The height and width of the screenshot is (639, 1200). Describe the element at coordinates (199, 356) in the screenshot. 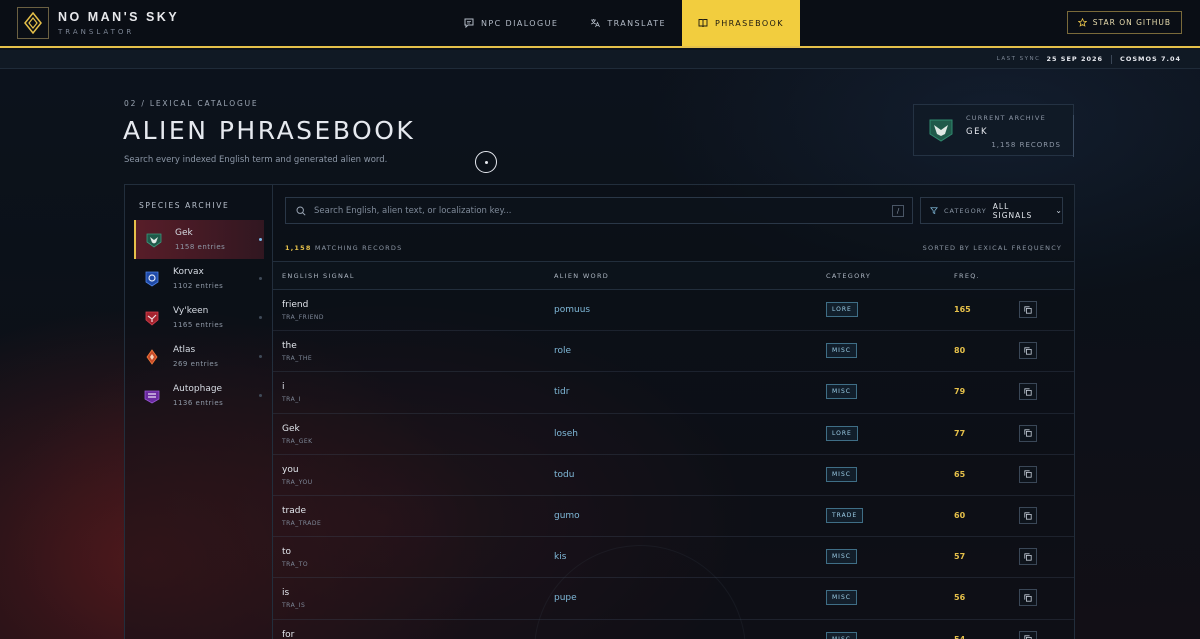

I see `species-item-atlas: Atlas 269 entries` at that location.